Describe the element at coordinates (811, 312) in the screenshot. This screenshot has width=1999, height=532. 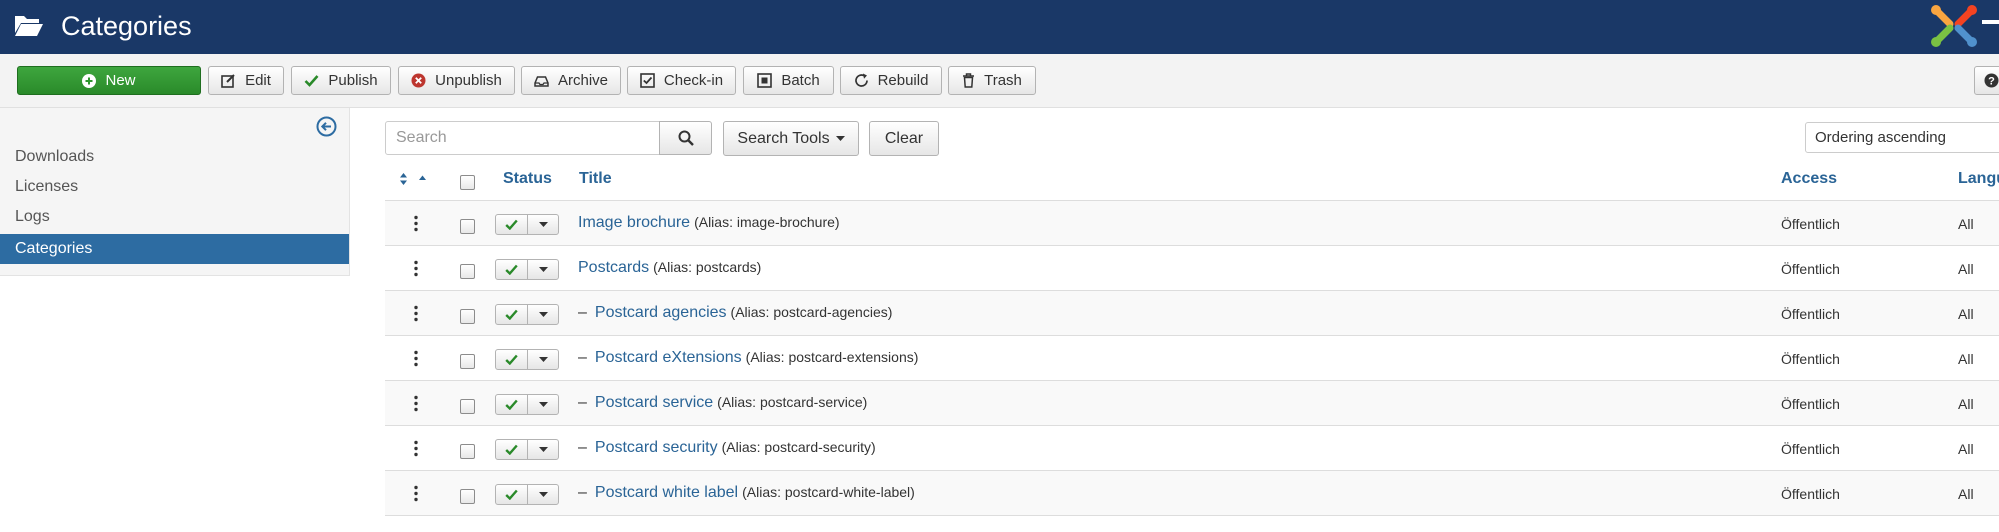
I see `category-alias: (Alias: postcard-agencies)` at that location.